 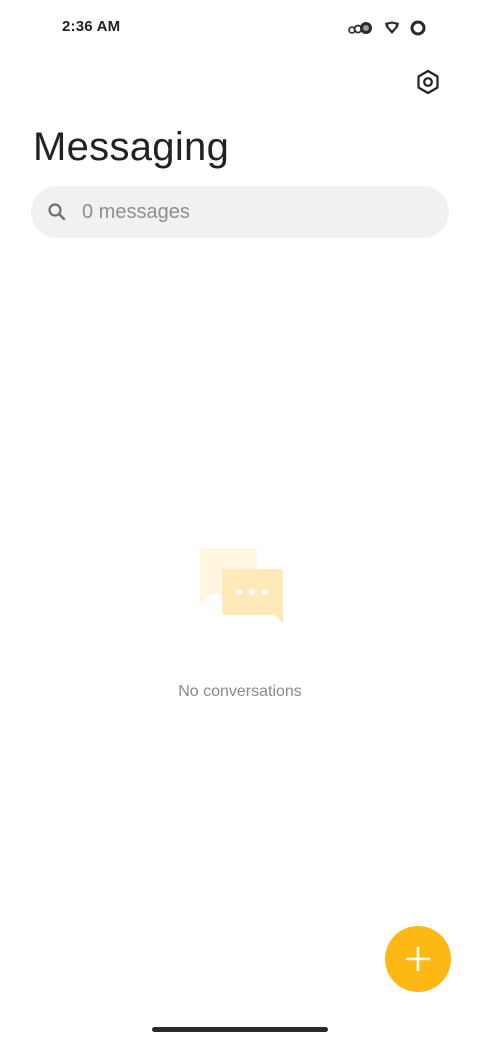 I want to click on search-bar: 0 messages, so click(x=240, y=212).